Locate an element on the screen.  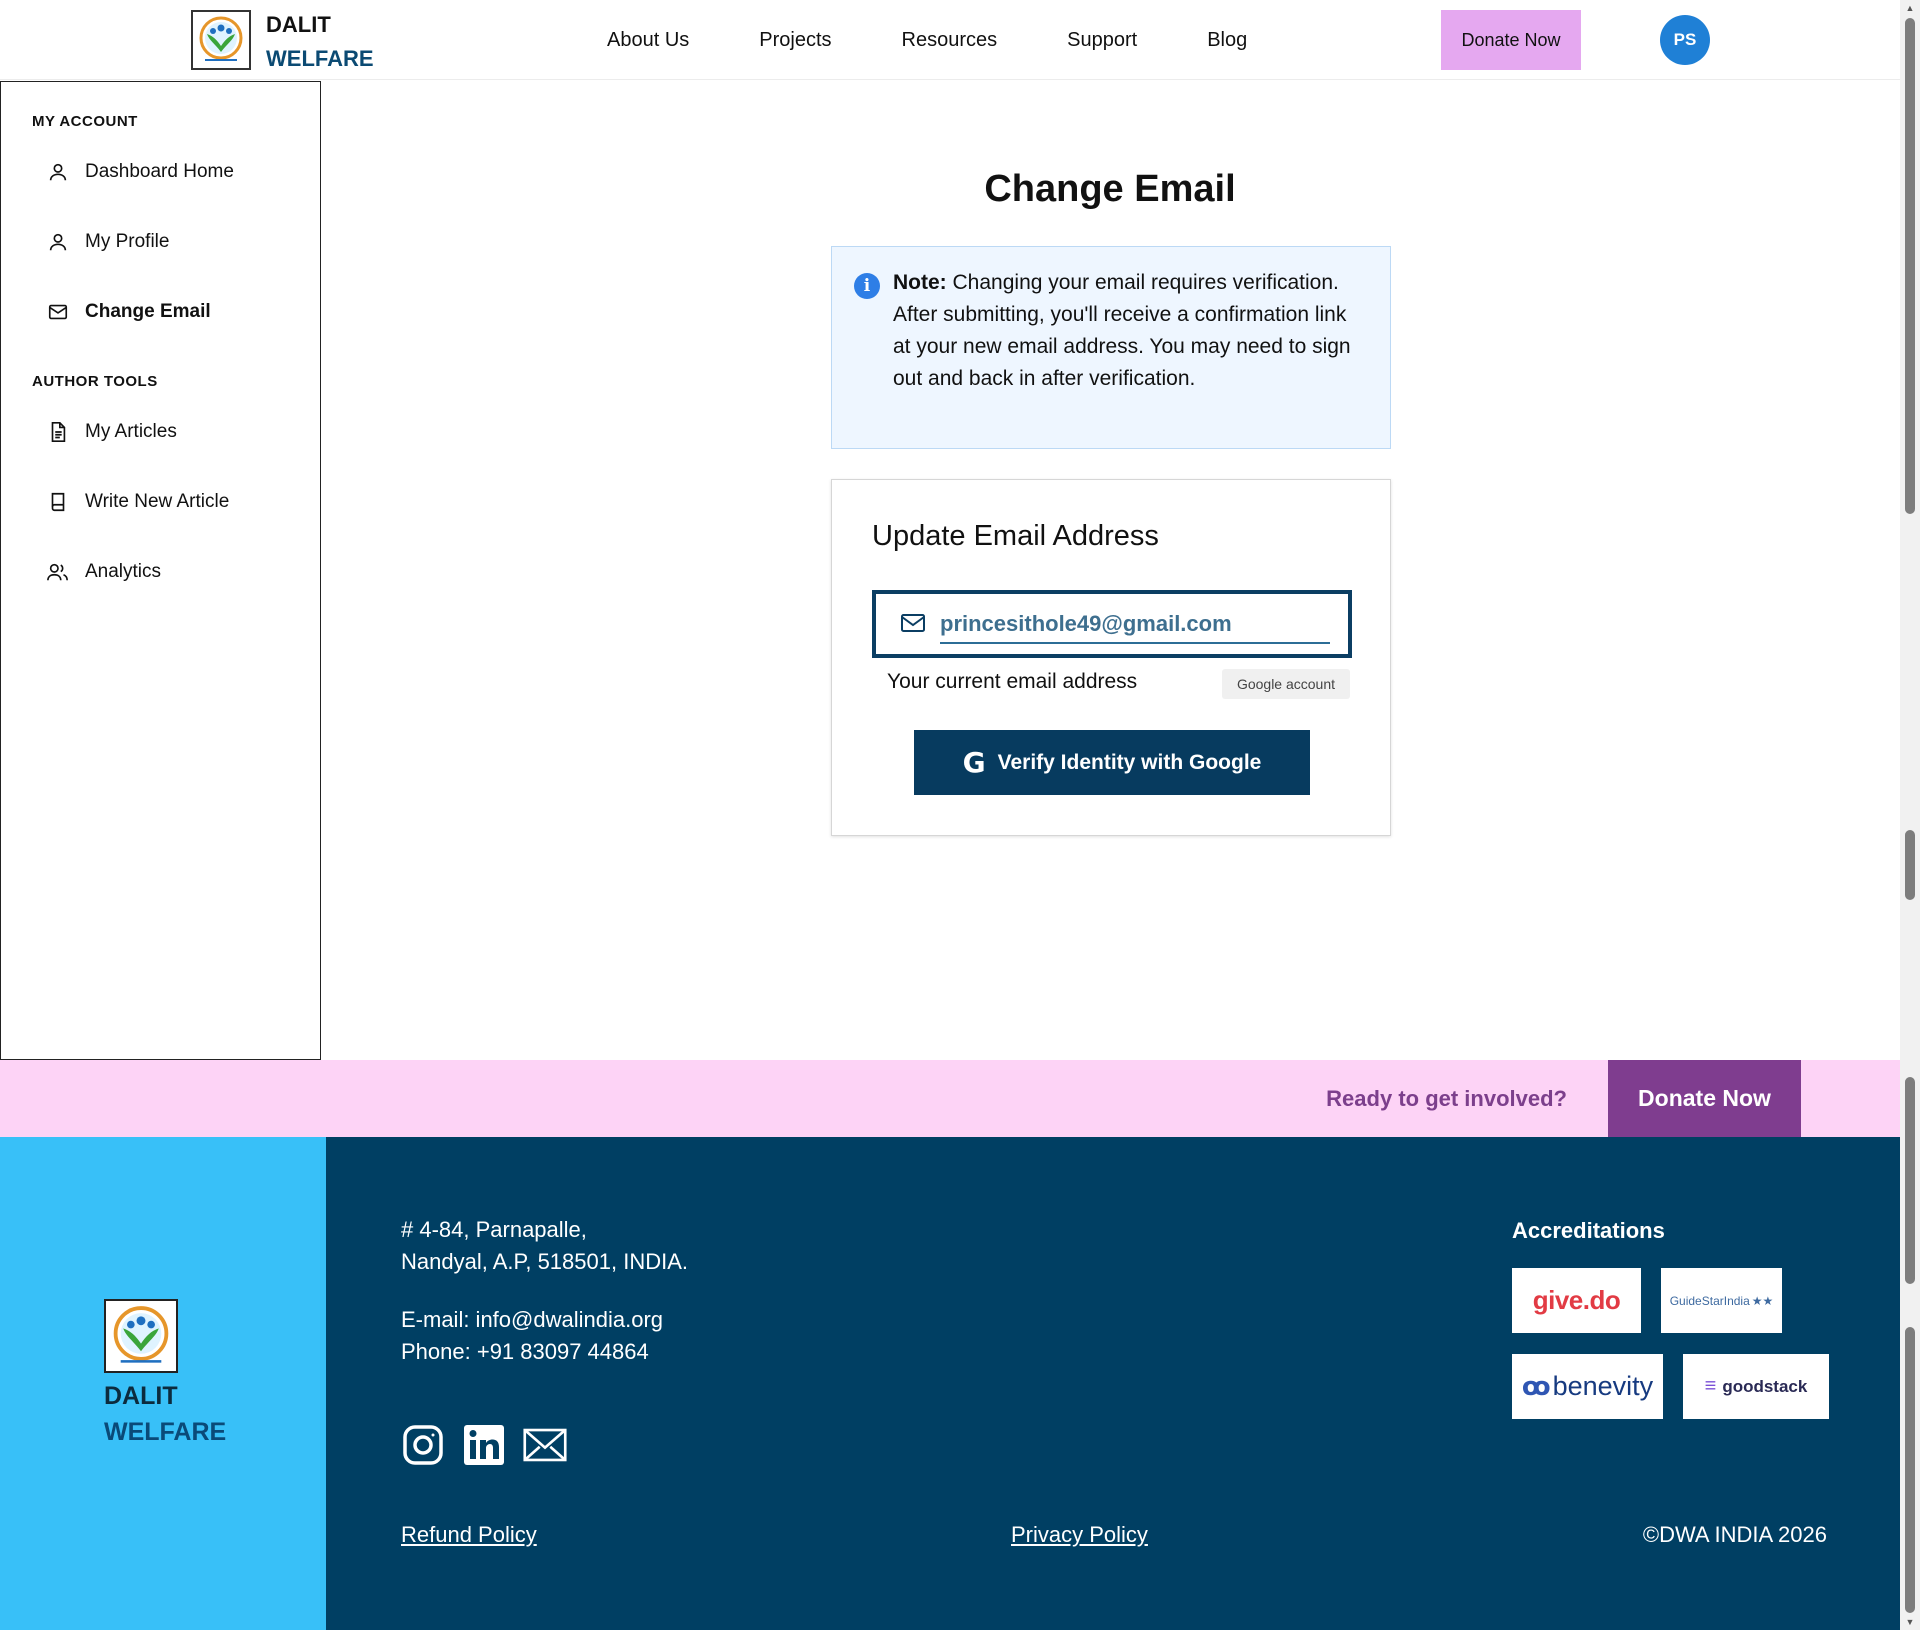
sidebar-item-dashboard-home: Dashboard Home is located at coordinates (139, 172).